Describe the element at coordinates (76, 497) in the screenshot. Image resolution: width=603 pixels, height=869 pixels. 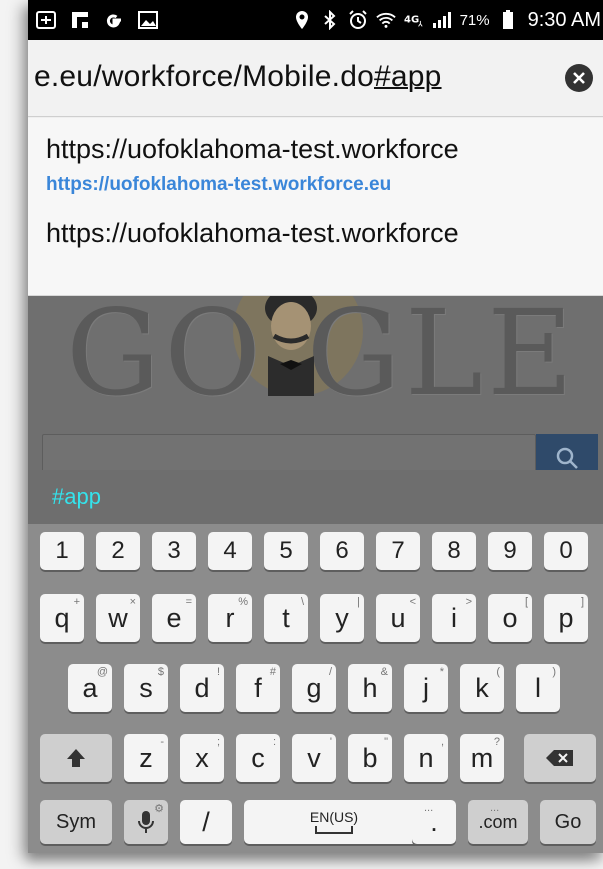
I see `prediction-suggestion: #app` at that location.